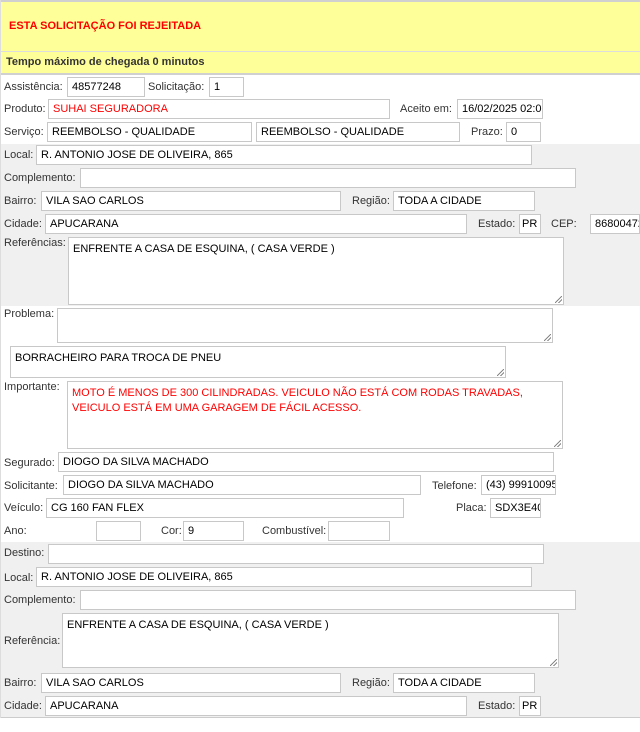 The width and height of the screenshot is (640, 732). What do you see at coordinates (371, 201) in the screenshot?
I see `regiao-label: Região:` at bounding box center [371, 201].